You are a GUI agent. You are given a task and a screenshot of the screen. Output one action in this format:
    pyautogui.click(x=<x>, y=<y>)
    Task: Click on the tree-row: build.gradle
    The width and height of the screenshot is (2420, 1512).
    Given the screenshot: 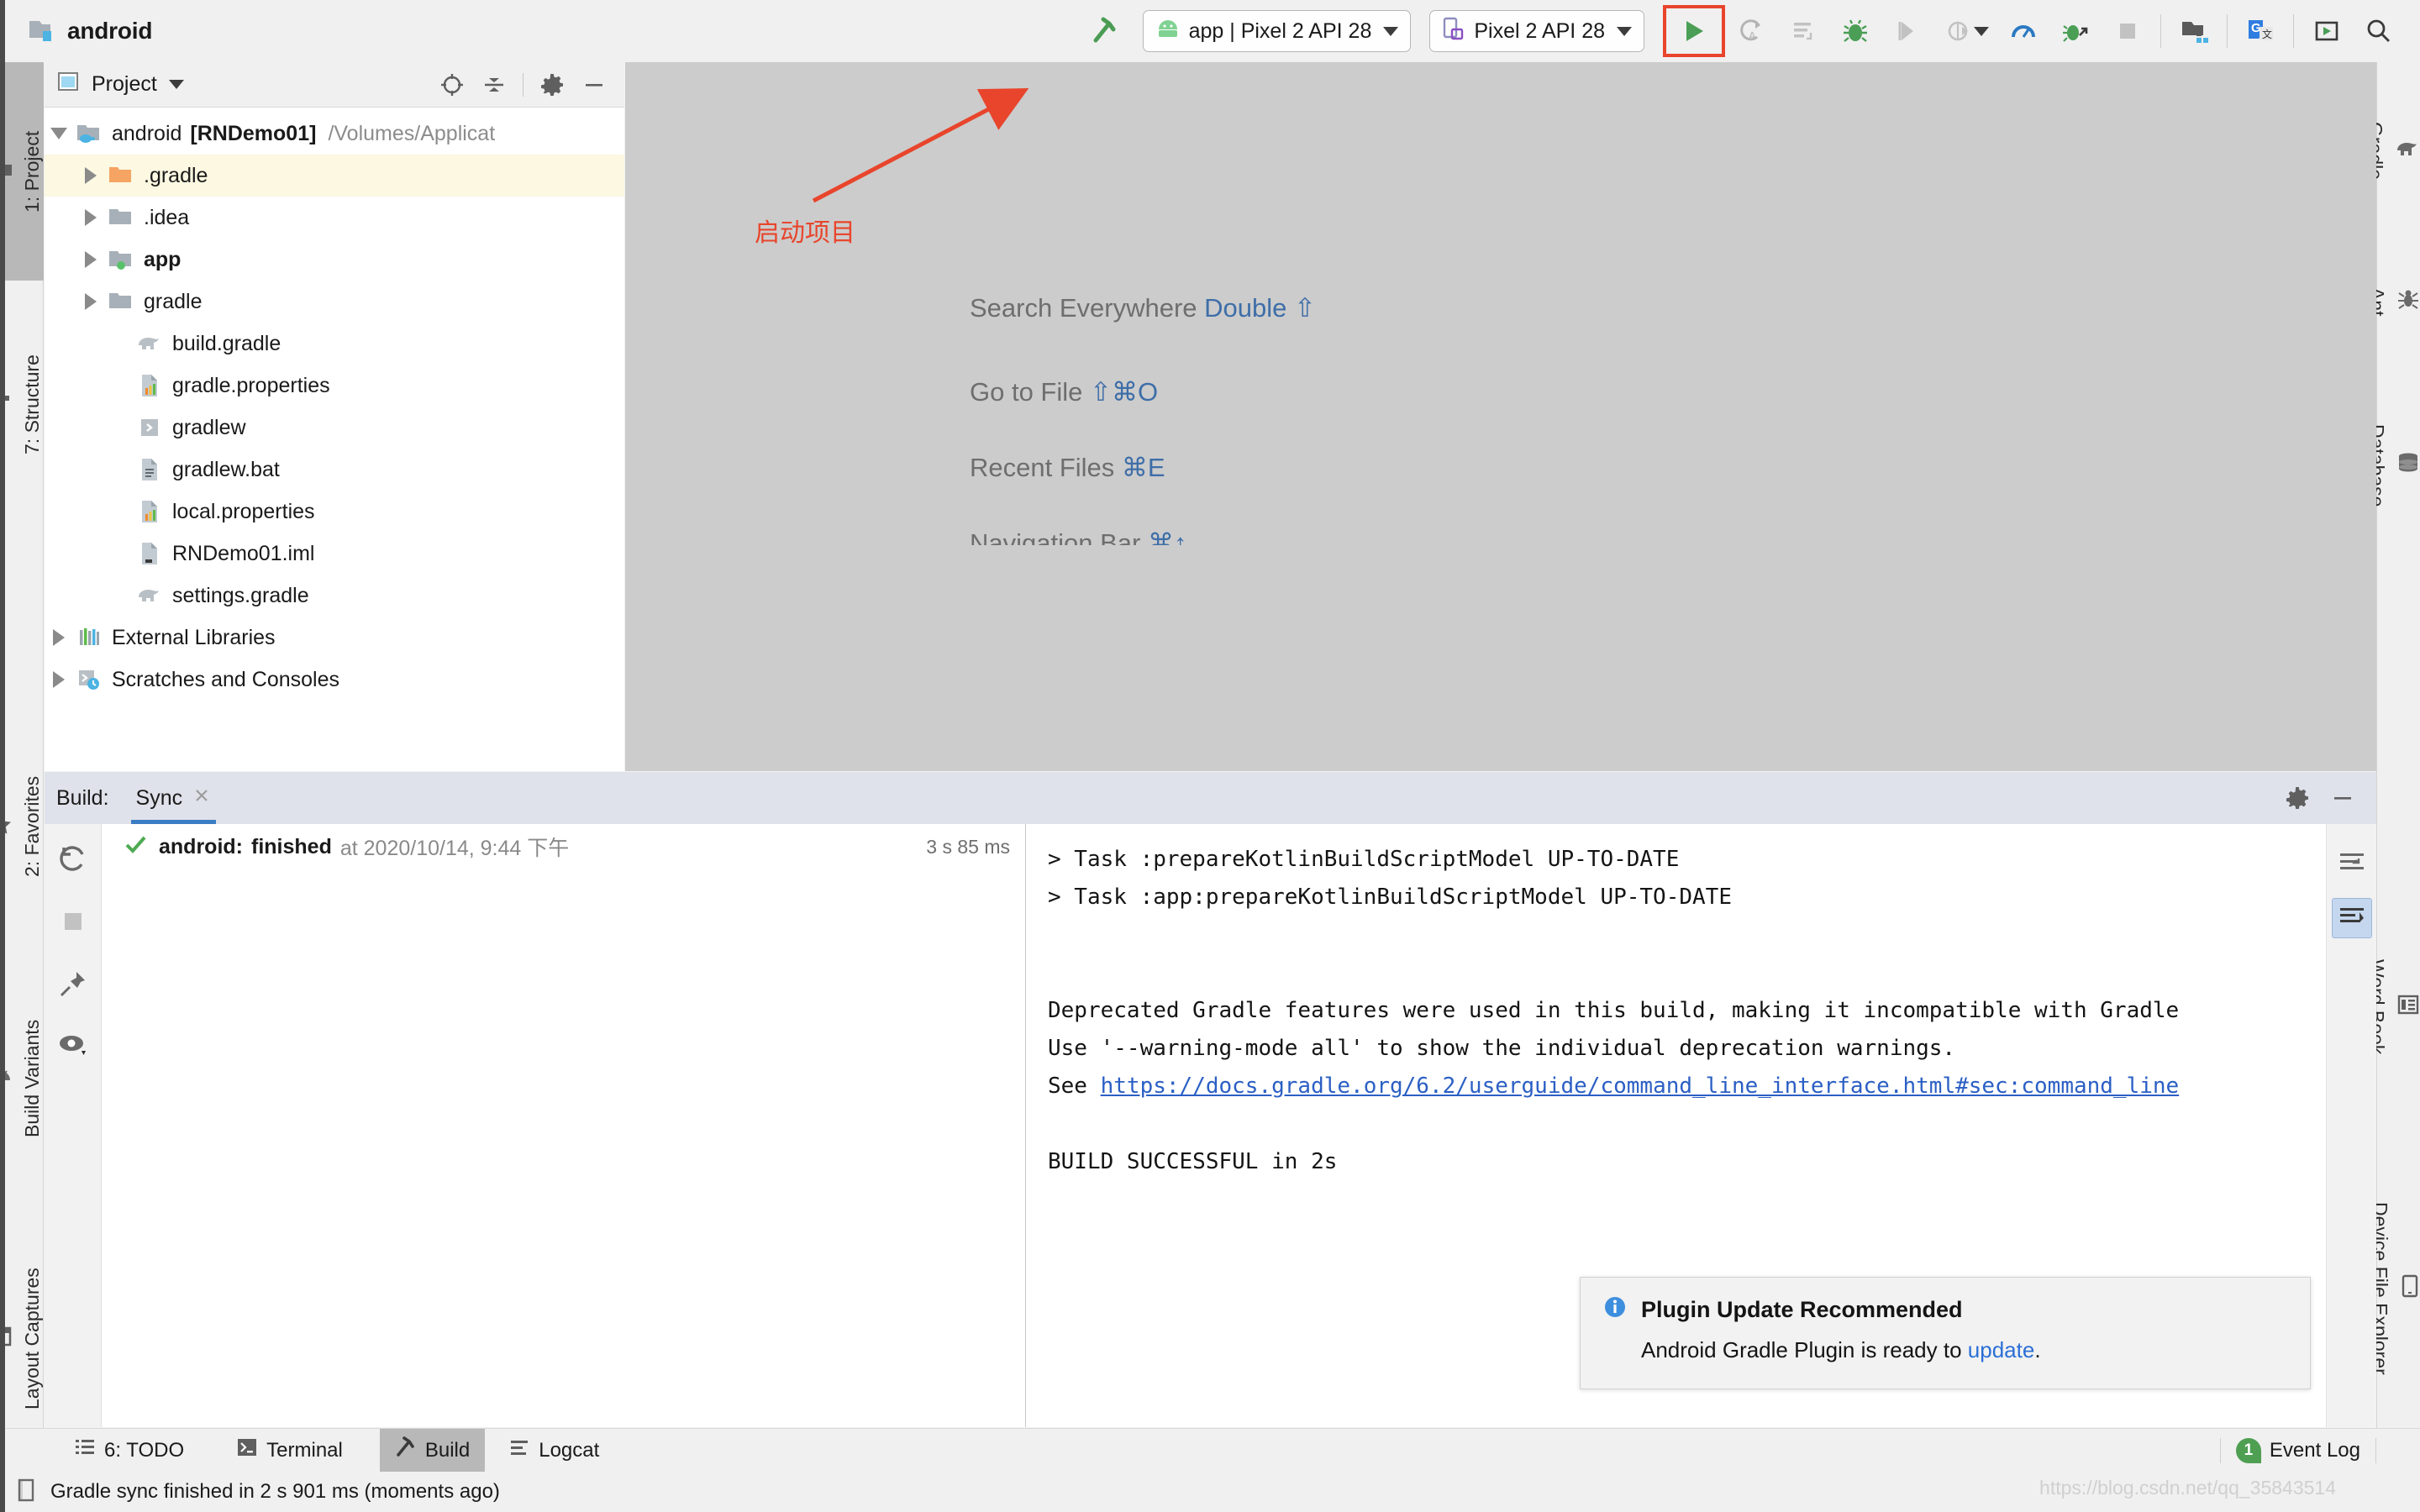 What is the action you would take?
    pyautogui.click(x=334, y=344)
    